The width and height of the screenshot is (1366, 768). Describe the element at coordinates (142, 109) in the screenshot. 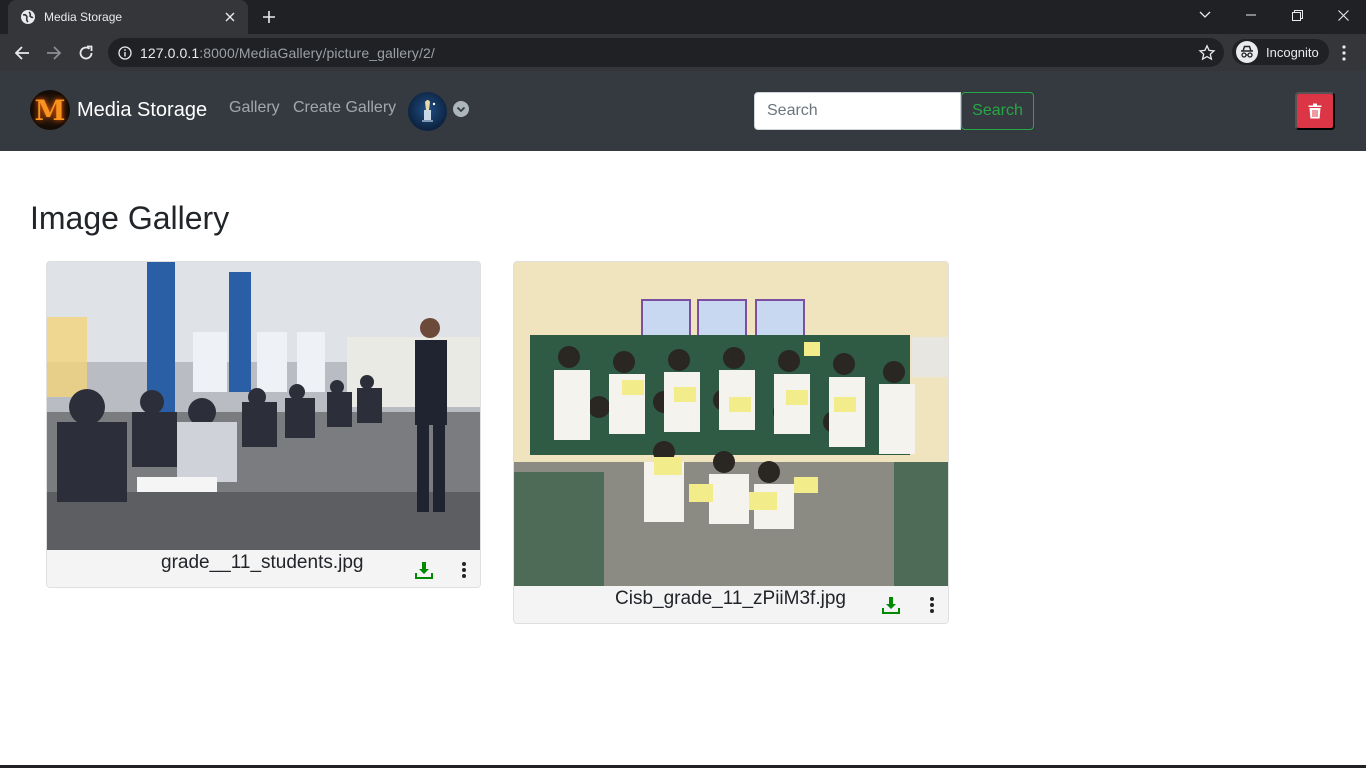

I see `brand-name: Media Storage` at that location.